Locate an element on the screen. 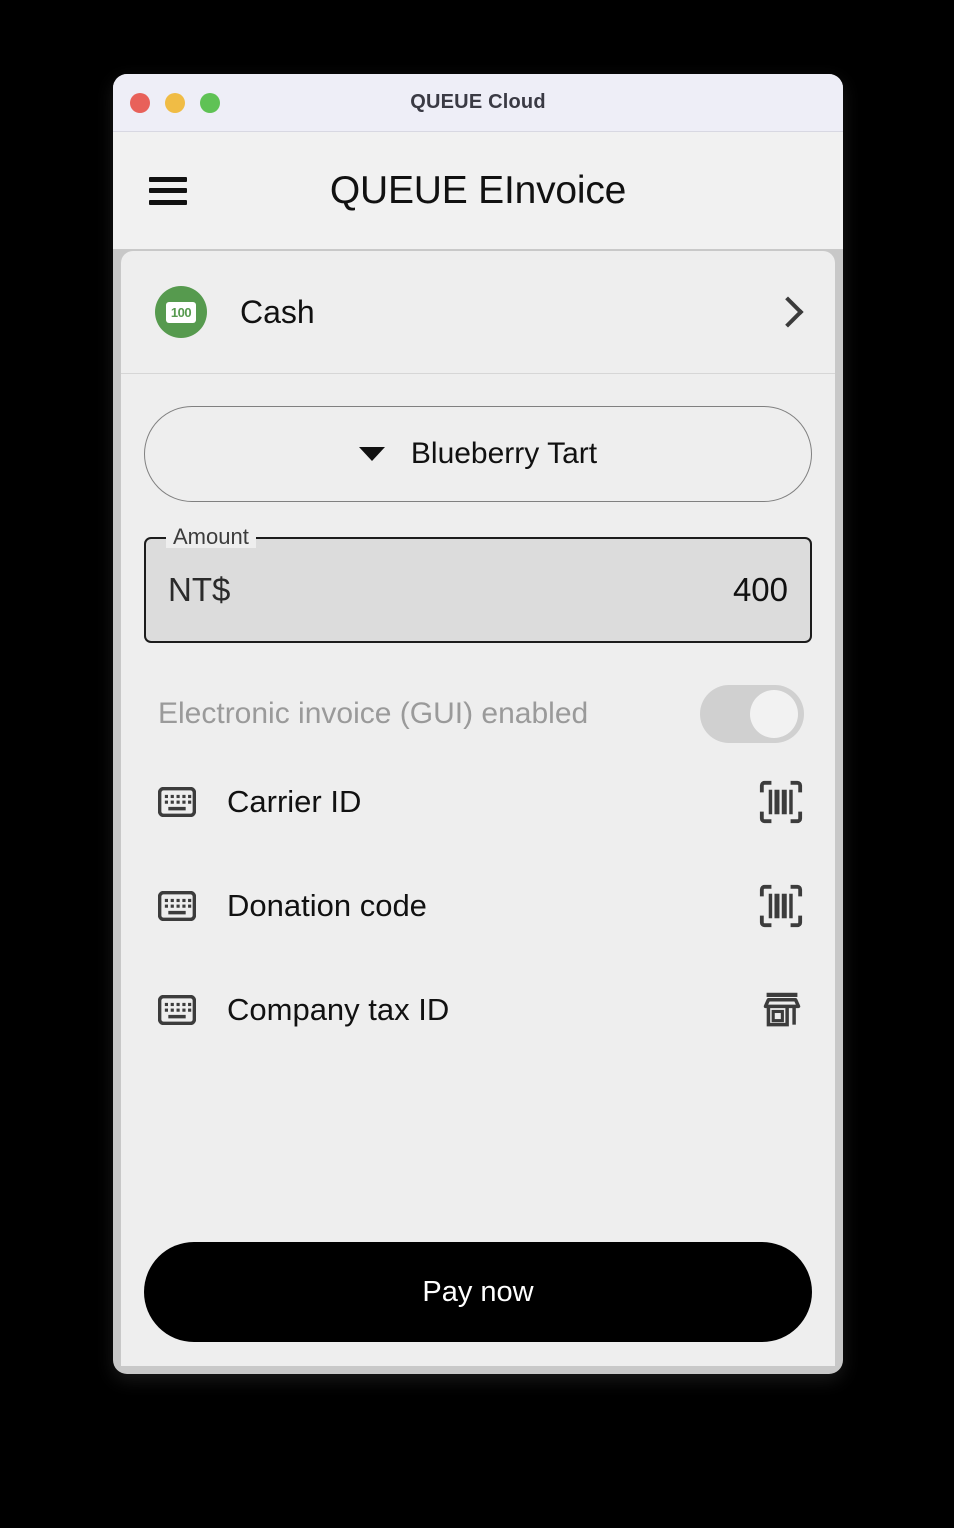 The width and height of the screenshot is (954, 1528). minimize-window-button is located at coordinates (175, 102).